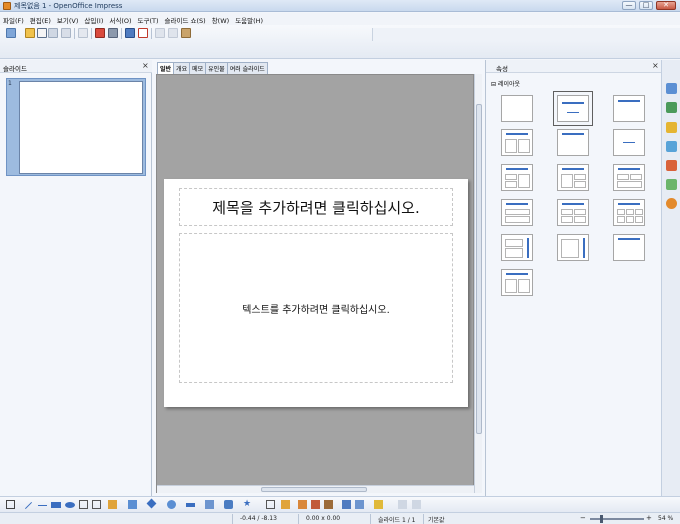  I want to click on paste-icon, so click(186, 33).